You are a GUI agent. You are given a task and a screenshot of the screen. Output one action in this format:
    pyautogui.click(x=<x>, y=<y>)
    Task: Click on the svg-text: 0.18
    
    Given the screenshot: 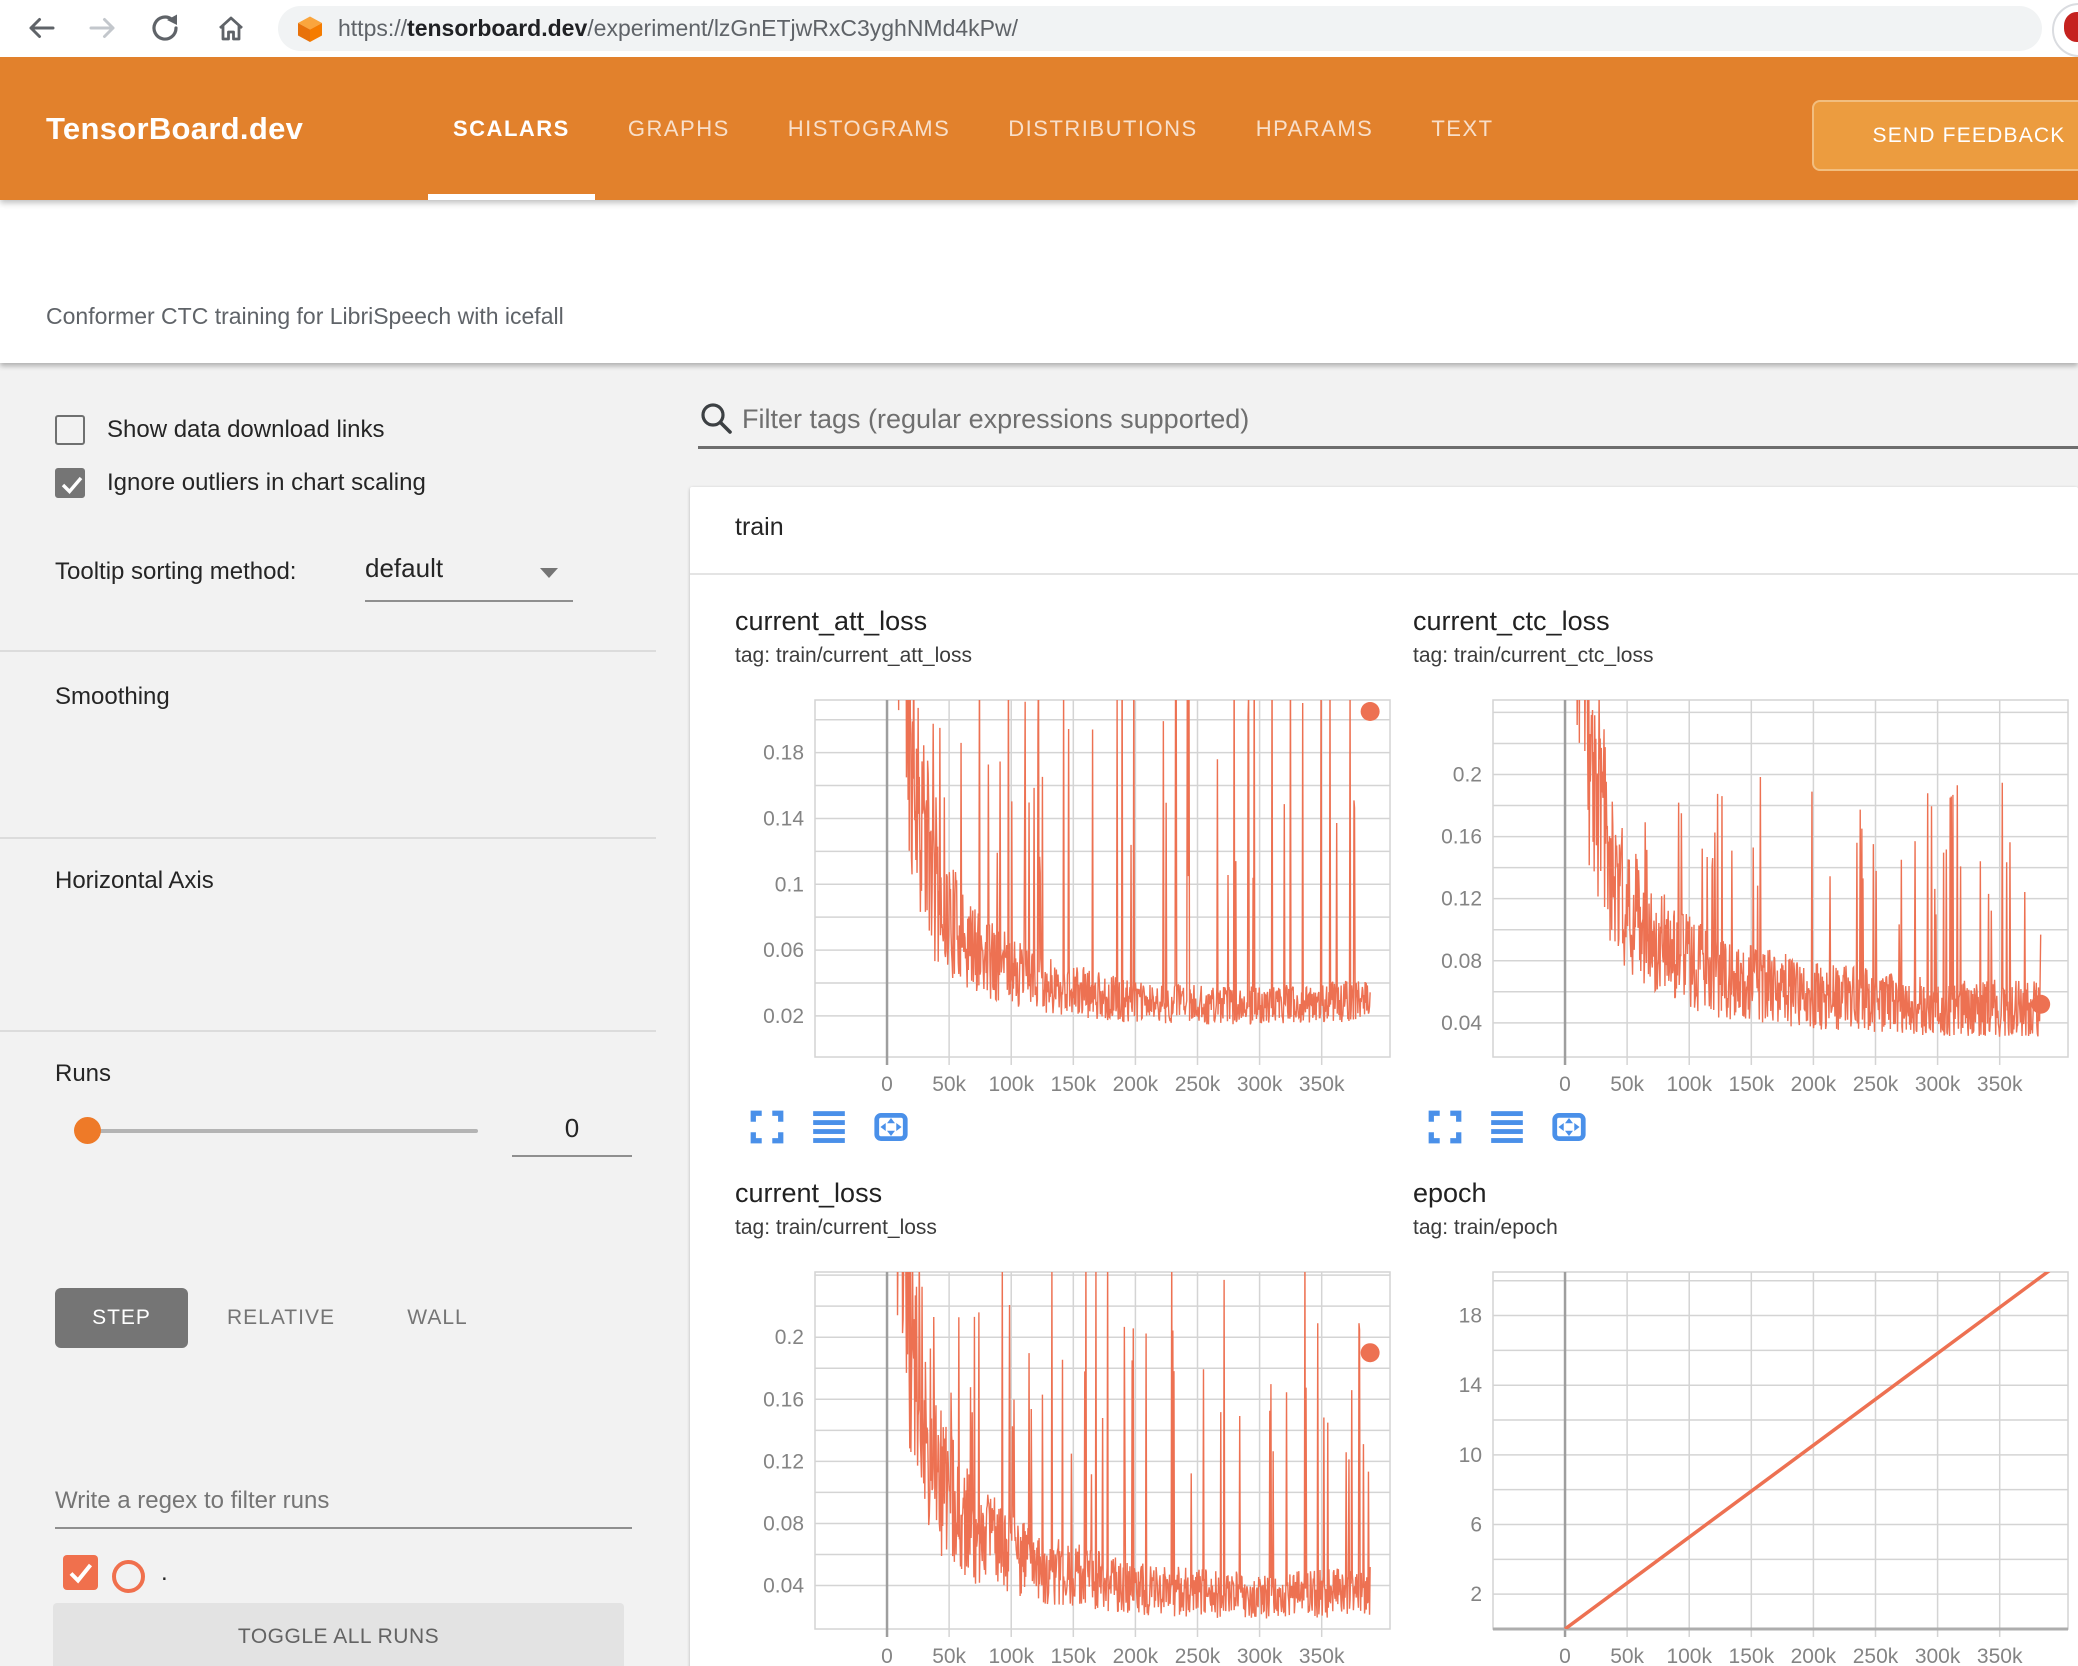 What is the action you would take?
    pyautogui.click(x=783, y=753)
    